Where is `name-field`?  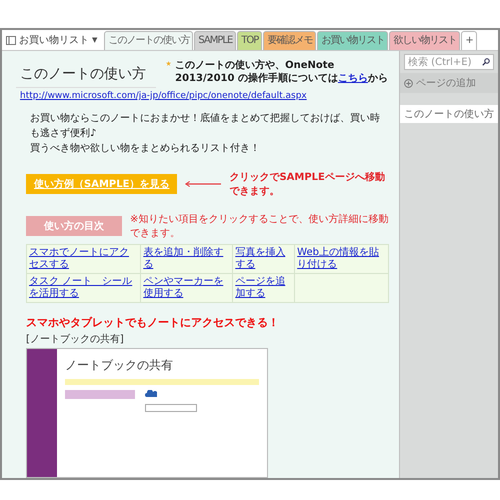 name-field is located at coordinates (171, 408).